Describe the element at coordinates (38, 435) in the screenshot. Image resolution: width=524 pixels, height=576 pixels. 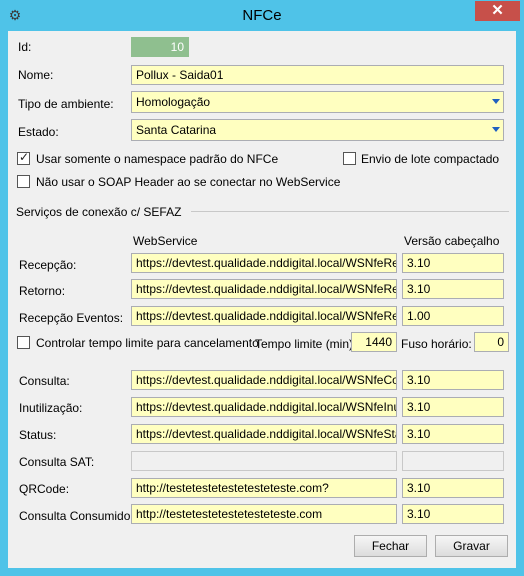
I see `status-label: Status:` at that location.